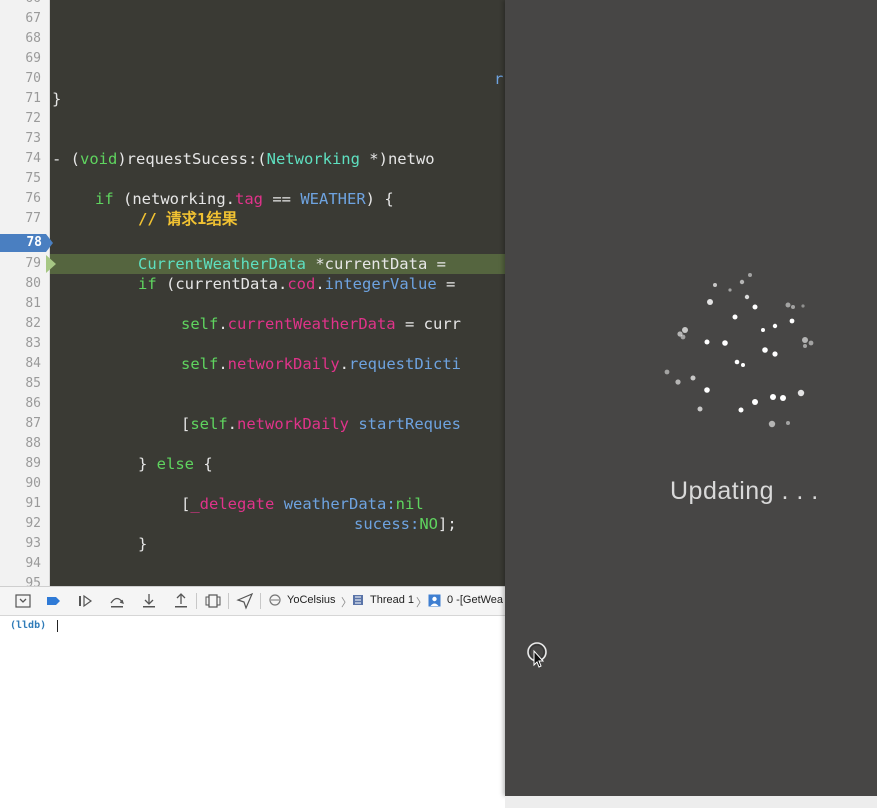  What do you see at coordinates (28, 625) in the screenshot?
I see `console-prompt: (lldb)` at bounding box center [28, 625].